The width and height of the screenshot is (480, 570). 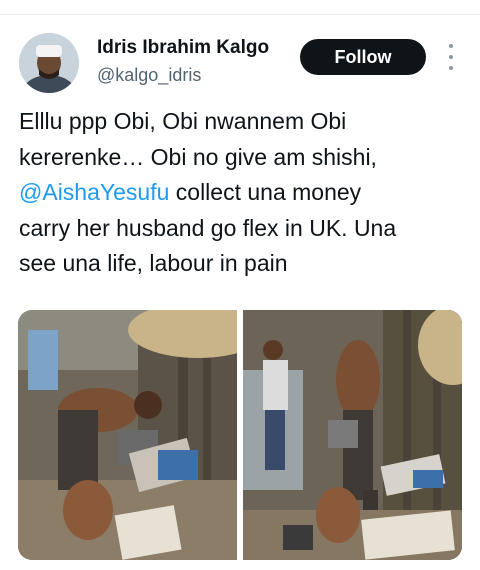 I want to click on author-handle: @kalgo_idris, so click(x=149, y=75).